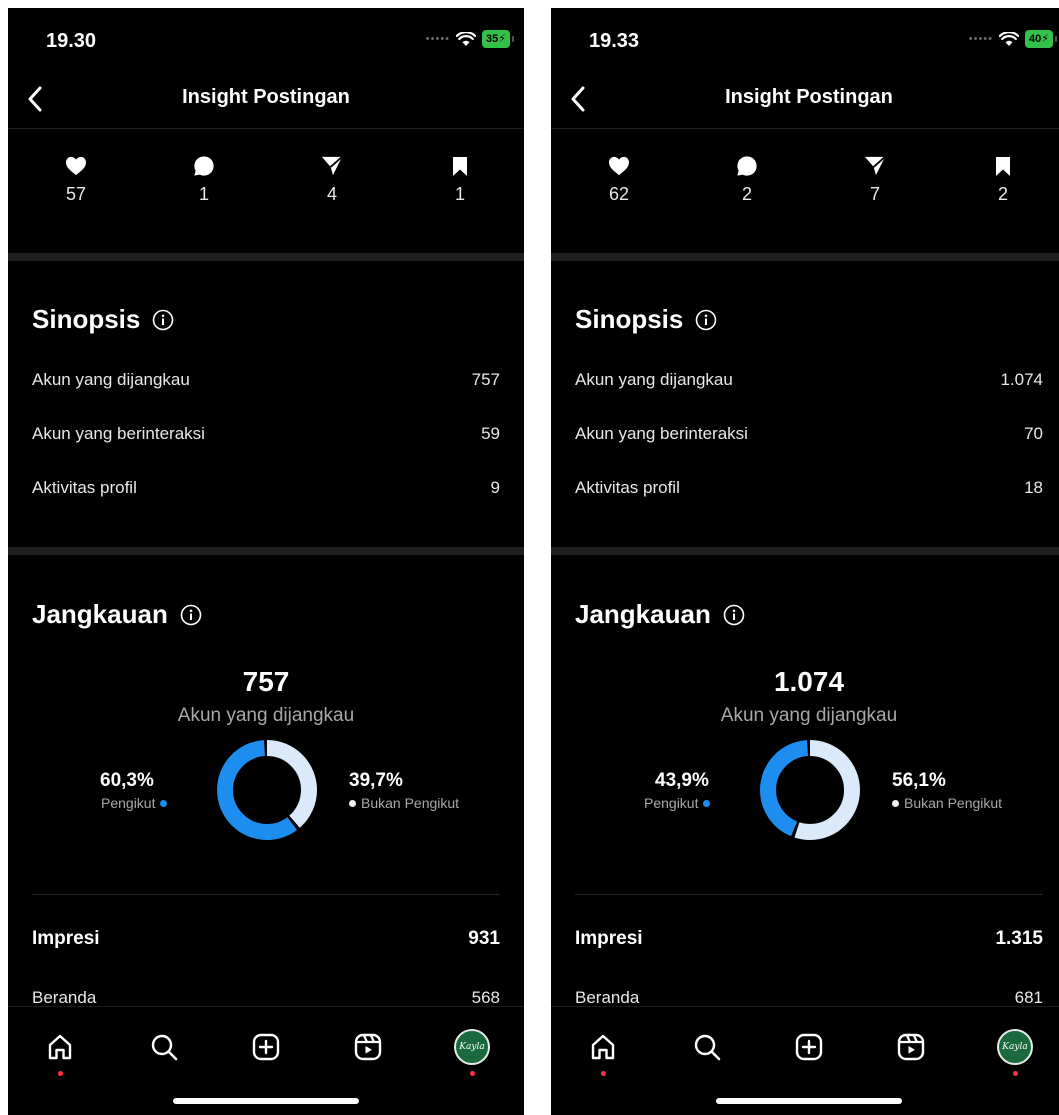  I want to click on nav-bar: Insight Postingan, so click(805, 98).